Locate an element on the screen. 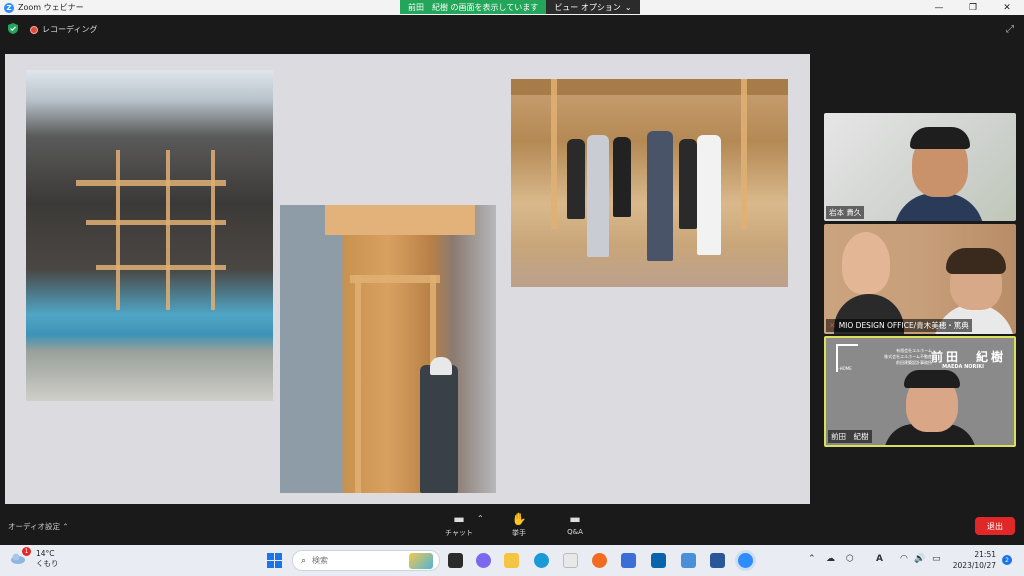 The height and width of the screenshot is (576, 1024). qa-label: Q&A is located at coordinates (575, 532).